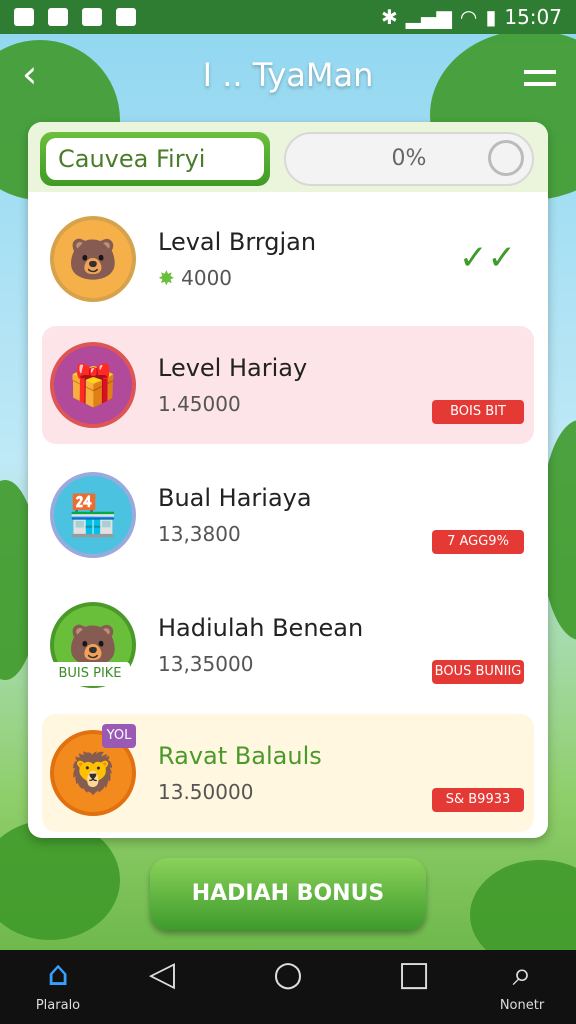 This screenshot has width=576, height=1024. I want to click on item-name: Bual Hariaya, so click(235, 498).